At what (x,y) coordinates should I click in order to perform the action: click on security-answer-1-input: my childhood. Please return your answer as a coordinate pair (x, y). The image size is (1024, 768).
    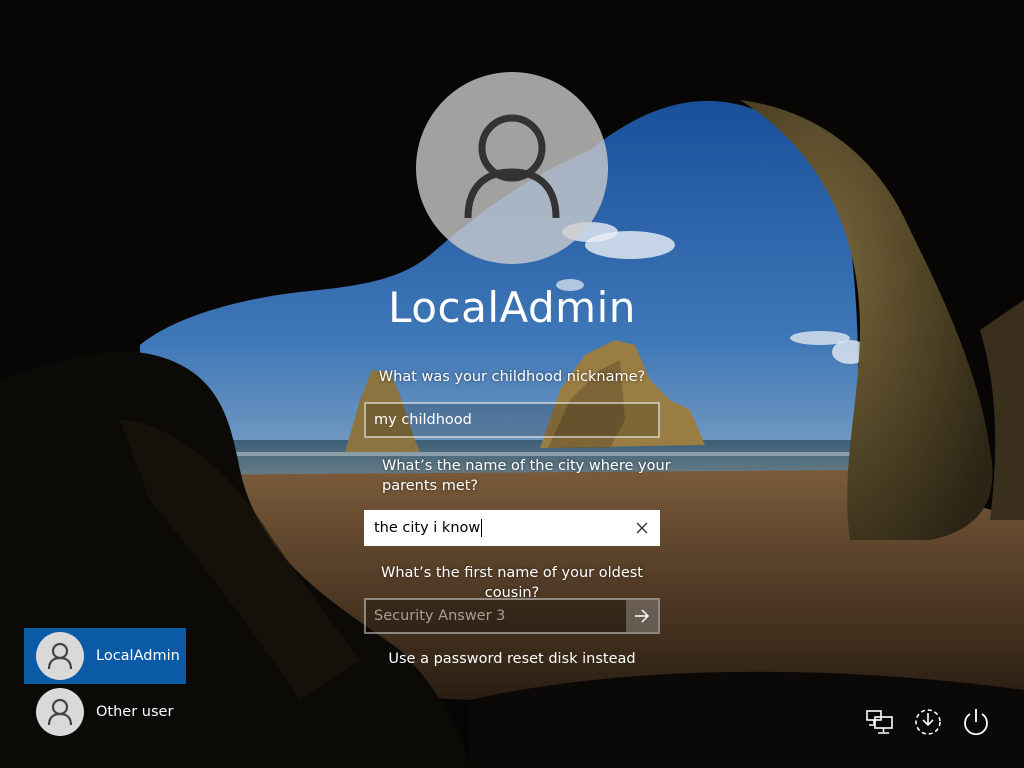
    Looking at the image, I should click on (512, 420).